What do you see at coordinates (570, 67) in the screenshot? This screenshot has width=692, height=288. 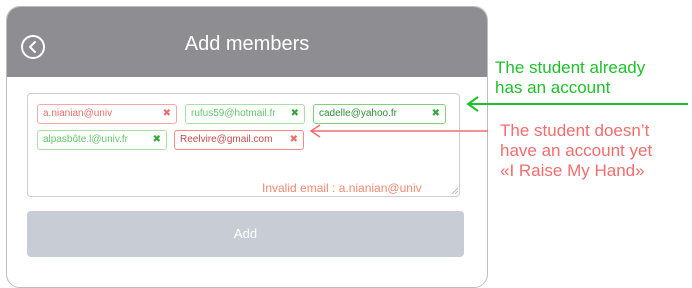 I see `note-line: The student already` at bounding box center [570, 67].